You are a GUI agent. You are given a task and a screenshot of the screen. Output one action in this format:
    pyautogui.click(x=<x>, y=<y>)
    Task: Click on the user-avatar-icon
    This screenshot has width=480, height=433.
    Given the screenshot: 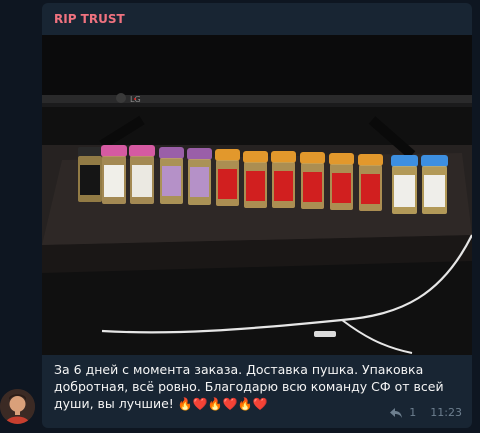 What is the action you would take?
    pyautogui.click(x=17, y=406)
    